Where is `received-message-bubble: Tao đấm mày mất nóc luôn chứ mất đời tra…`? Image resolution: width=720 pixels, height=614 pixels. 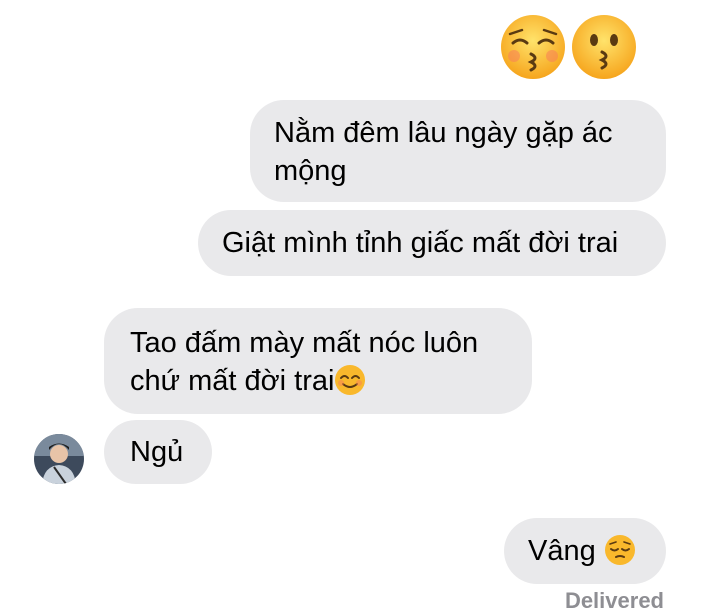 received-message-bubble: Tao đấm mày mất nóc luôn chứ mất đời tra… is located at coordinates (318, 361).